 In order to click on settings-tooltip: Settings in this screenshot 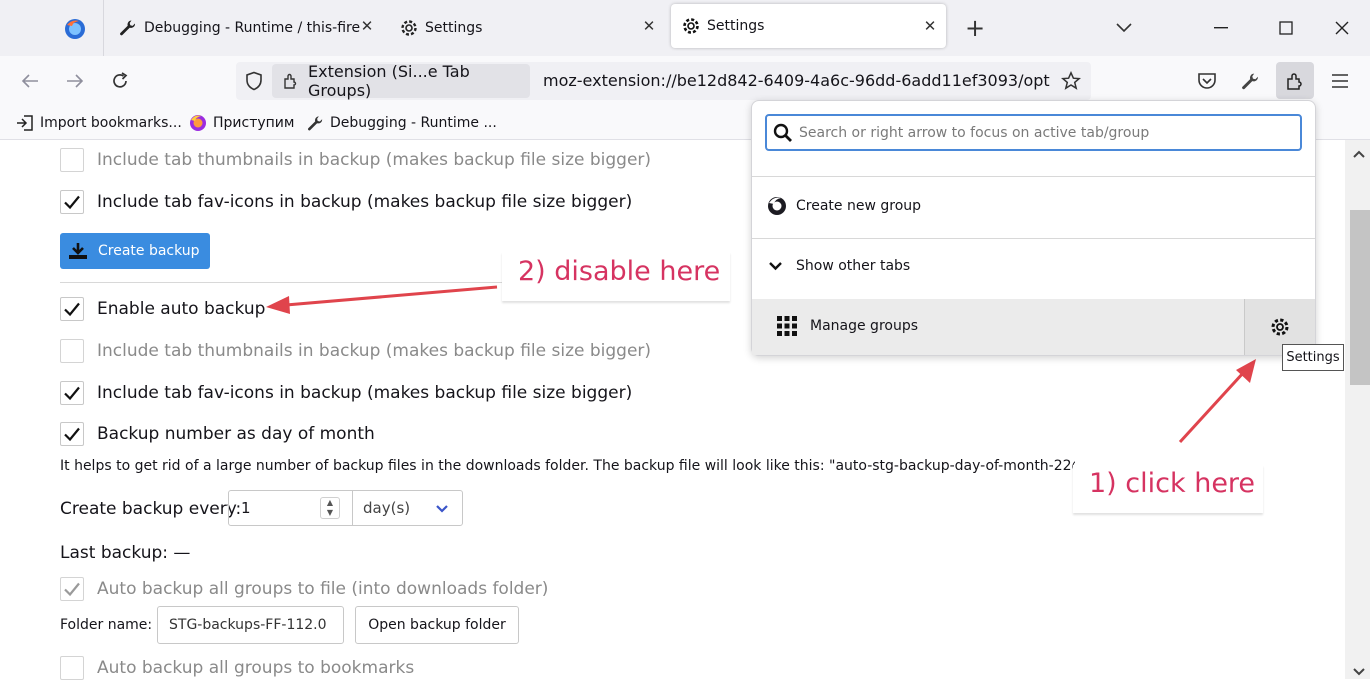, I will do `click(1313, 357)`.